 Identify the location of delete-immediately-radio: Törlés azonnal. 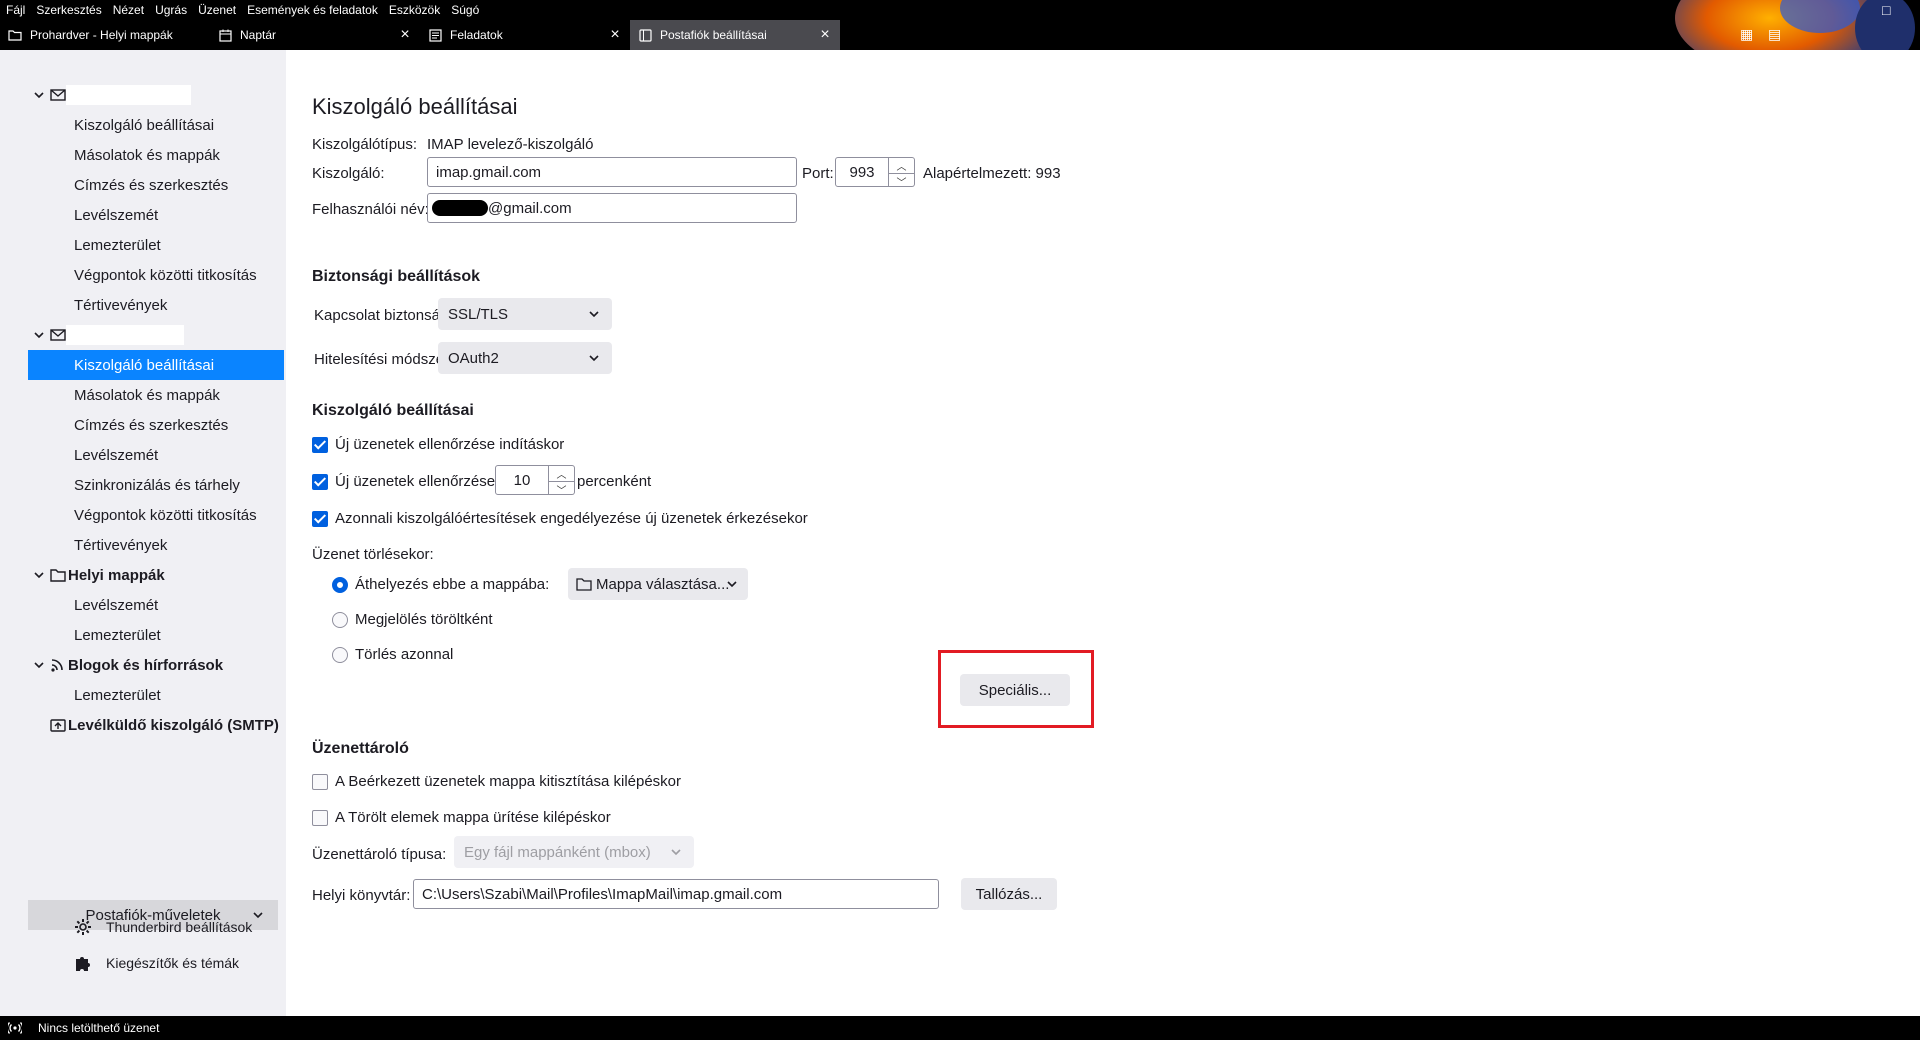
(392, 654).